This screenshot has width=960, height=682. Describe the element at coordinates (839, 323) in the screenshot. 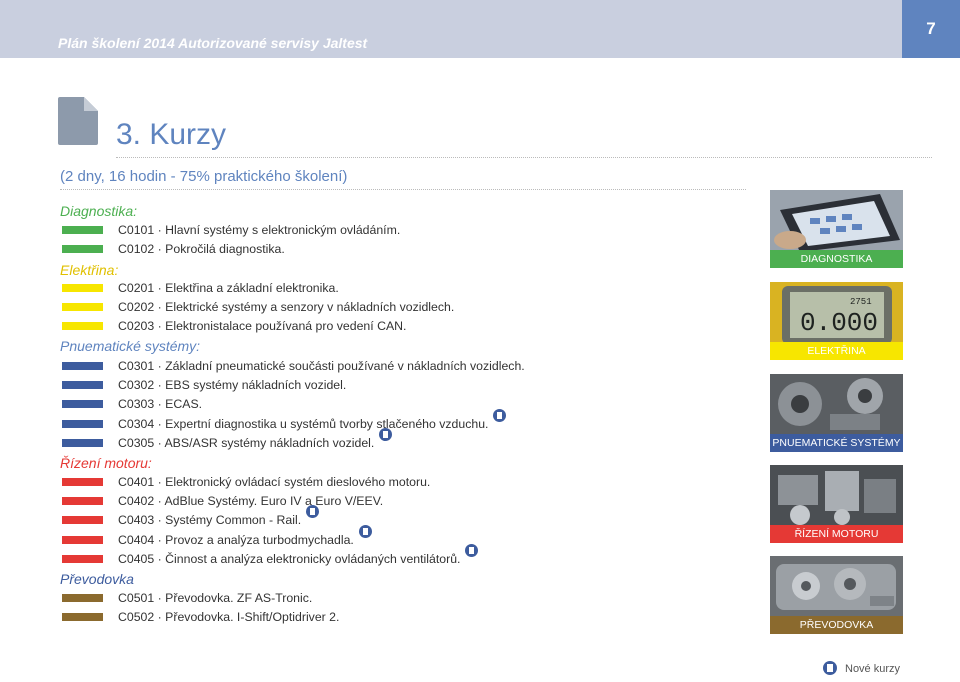

I see `svg-text: 0.000` at that location.